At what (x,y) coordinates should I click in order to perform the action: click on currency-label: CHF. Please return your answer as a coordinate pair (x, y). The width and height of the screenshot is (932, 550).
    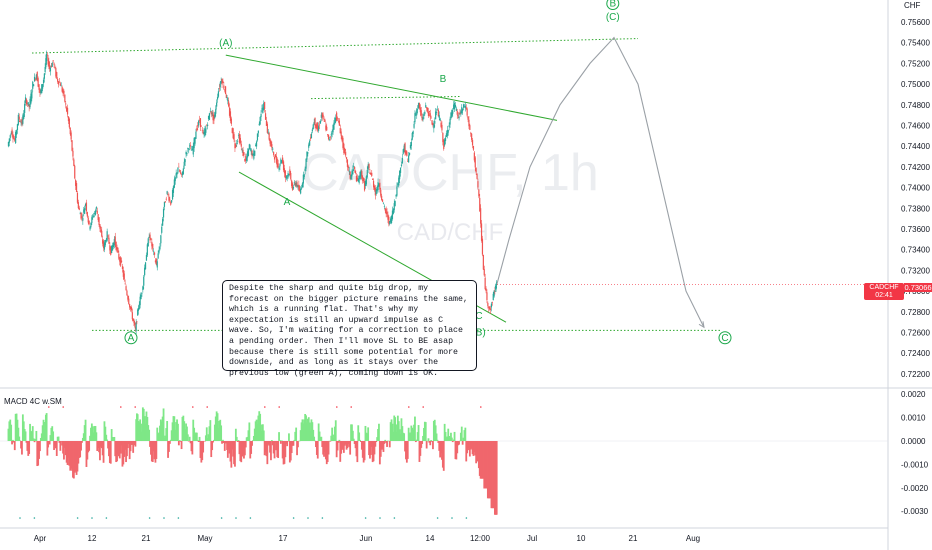
    Looking at the image, I should click on (912, 5).